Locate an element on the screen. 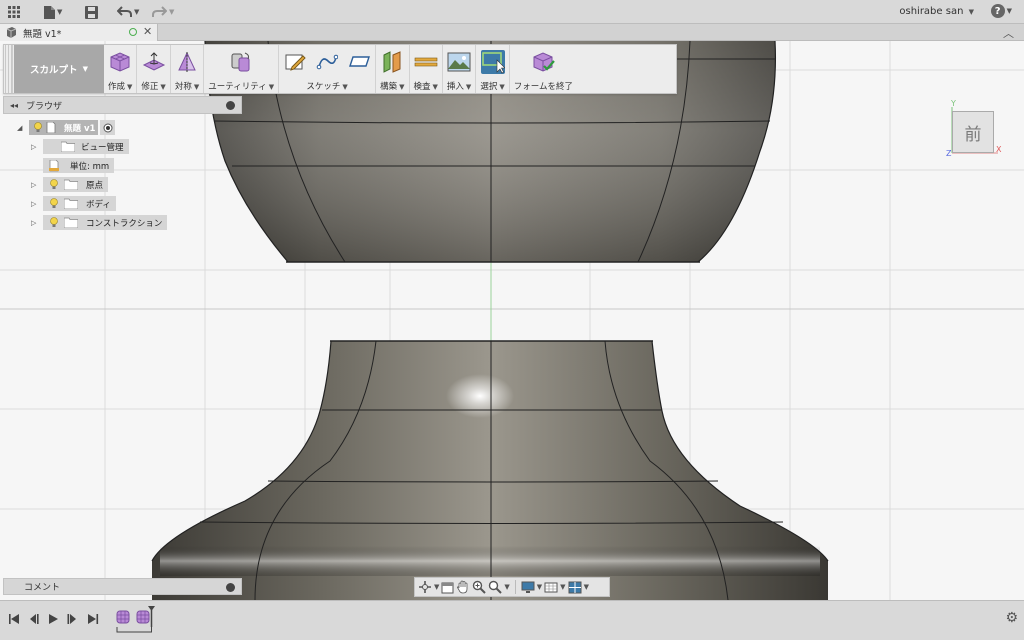 This screenshot has width=1024, height=640. grid-settings-icon is located at coordinates (551, 587).